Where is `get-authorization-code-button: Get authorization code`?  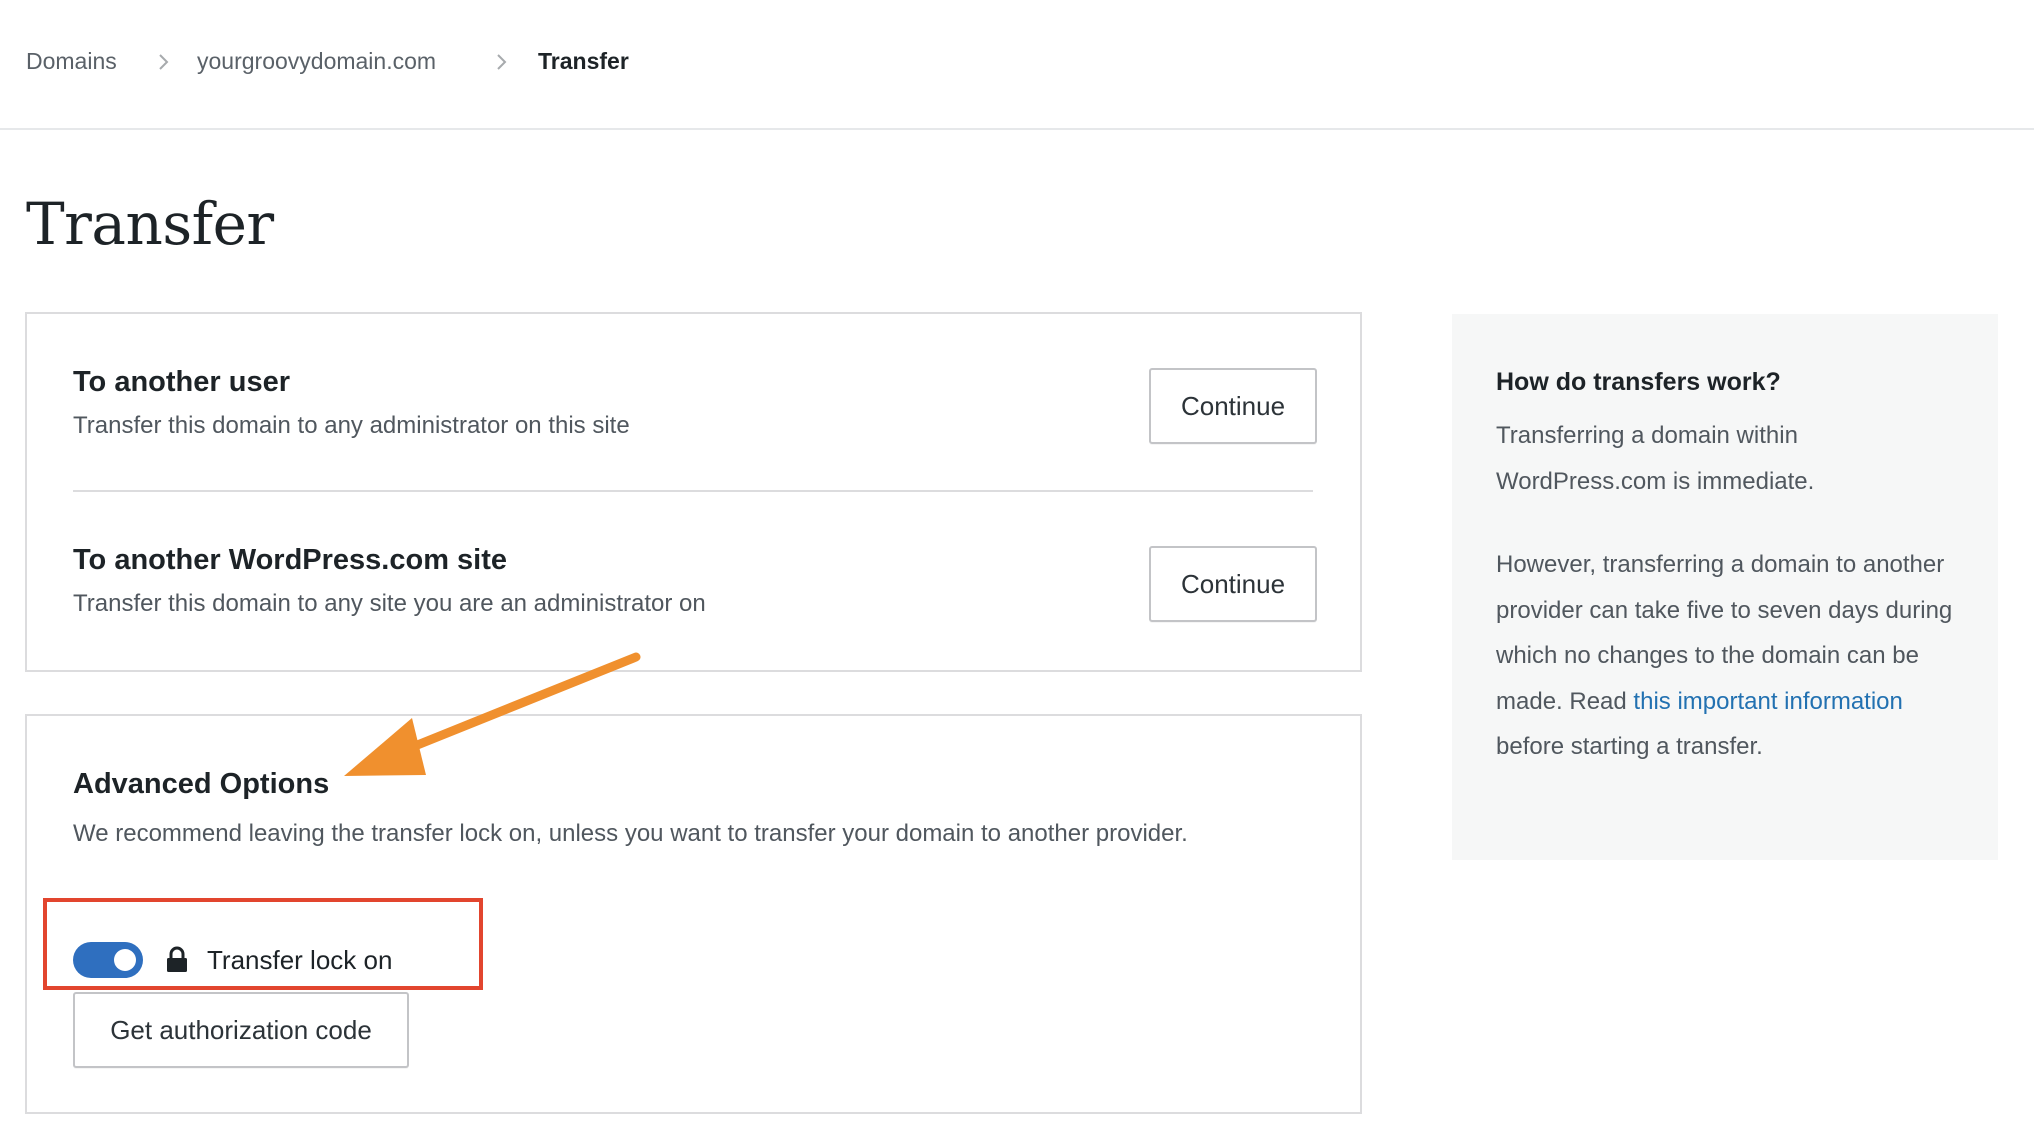
get-authorization-code-button: Get authorization code is located at coordinates (241, 1030).